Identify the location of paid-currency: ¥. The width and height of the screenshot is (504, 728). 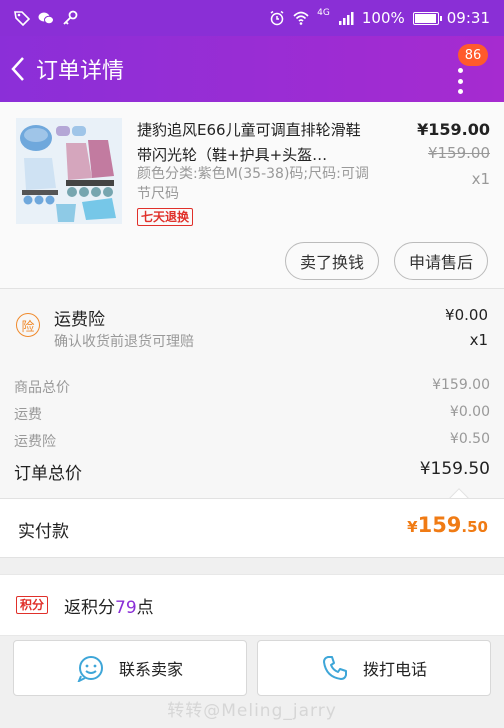
(412, 527).